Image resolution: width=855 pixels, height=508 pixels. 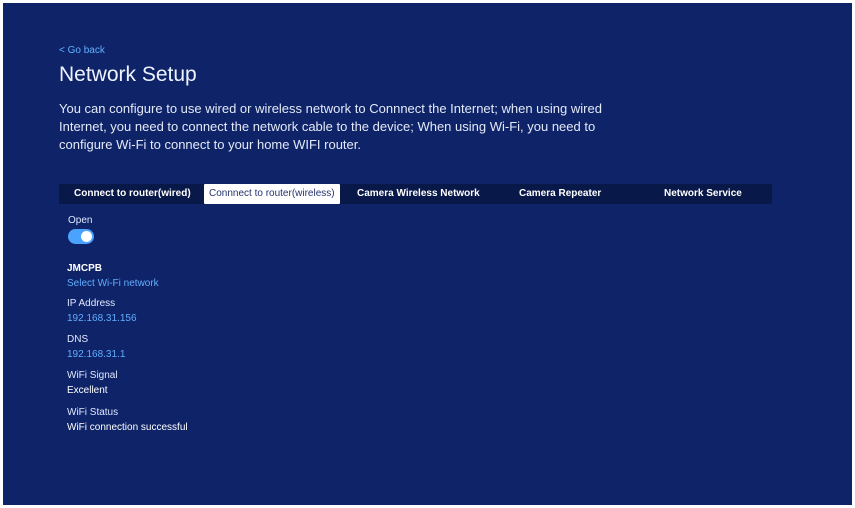 I want to click on open-label: Open, so click(x=80, y=220).